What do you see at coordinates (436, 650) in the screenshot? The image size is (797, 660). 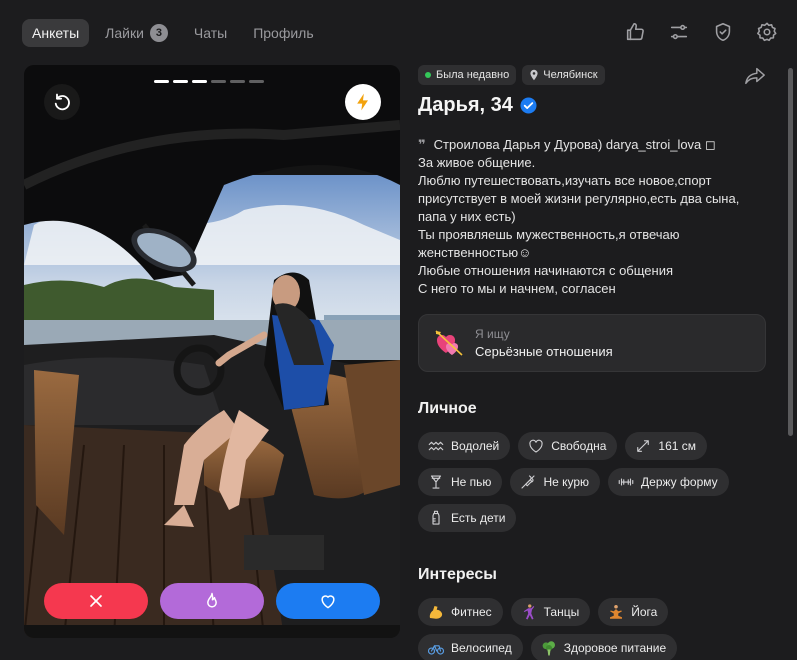 I see `bicycle-icon` at bounding box center [436, 650].